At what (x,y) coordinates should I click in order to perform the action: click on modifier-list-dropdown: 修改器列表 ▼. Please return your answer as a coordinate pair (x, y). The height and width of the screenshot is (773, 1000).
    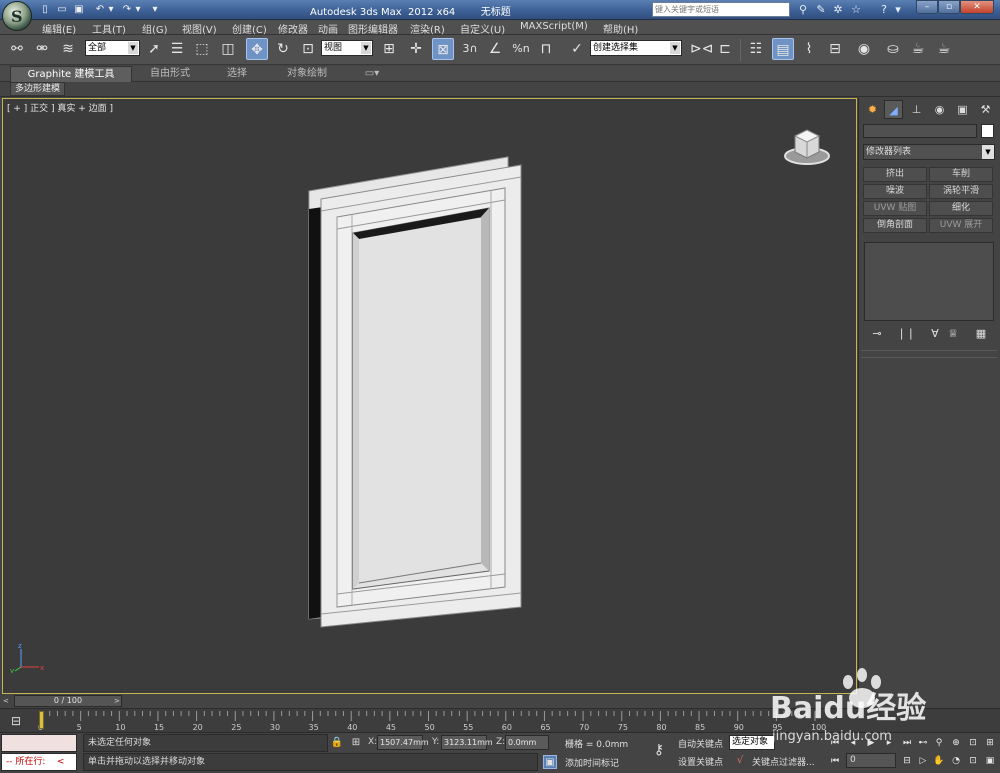
    Looking at the image, I should click on (929, 152).